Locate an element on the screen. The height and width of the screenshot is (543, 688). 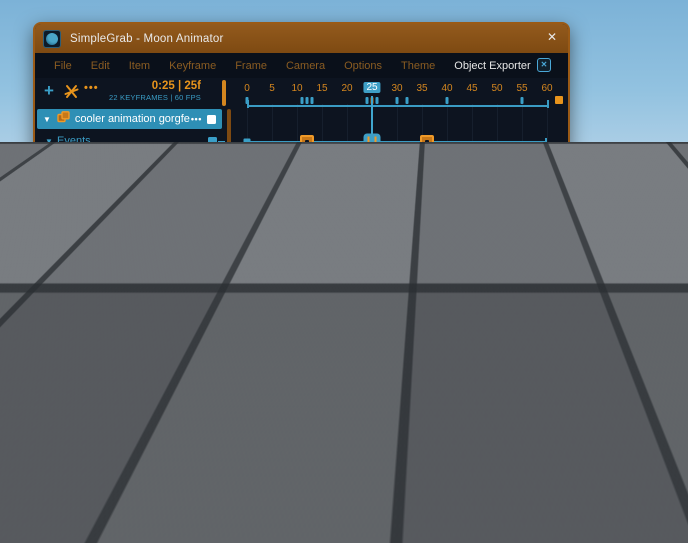
keyframe-head-f0 is located at coordinates (247, 245).